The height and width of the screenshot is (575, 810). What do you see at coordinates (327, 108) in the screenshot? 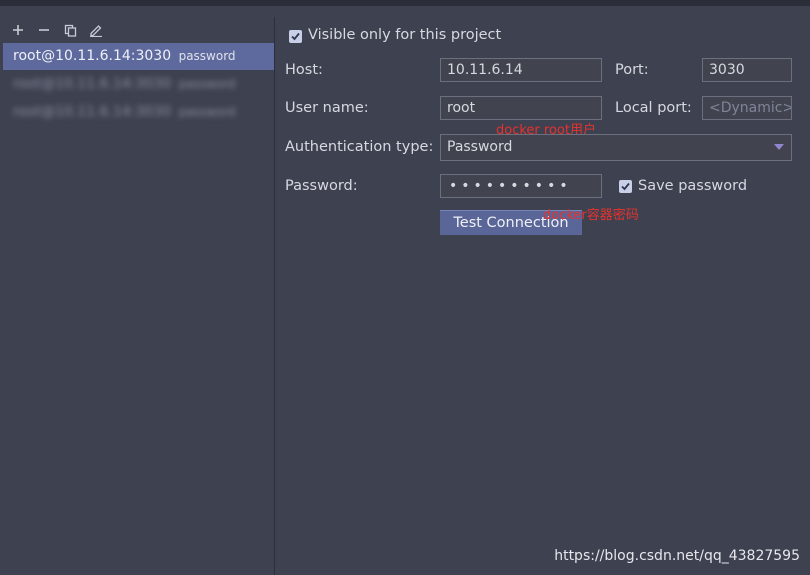
I see `username-label: User name:` at bounding box center [327, 108].